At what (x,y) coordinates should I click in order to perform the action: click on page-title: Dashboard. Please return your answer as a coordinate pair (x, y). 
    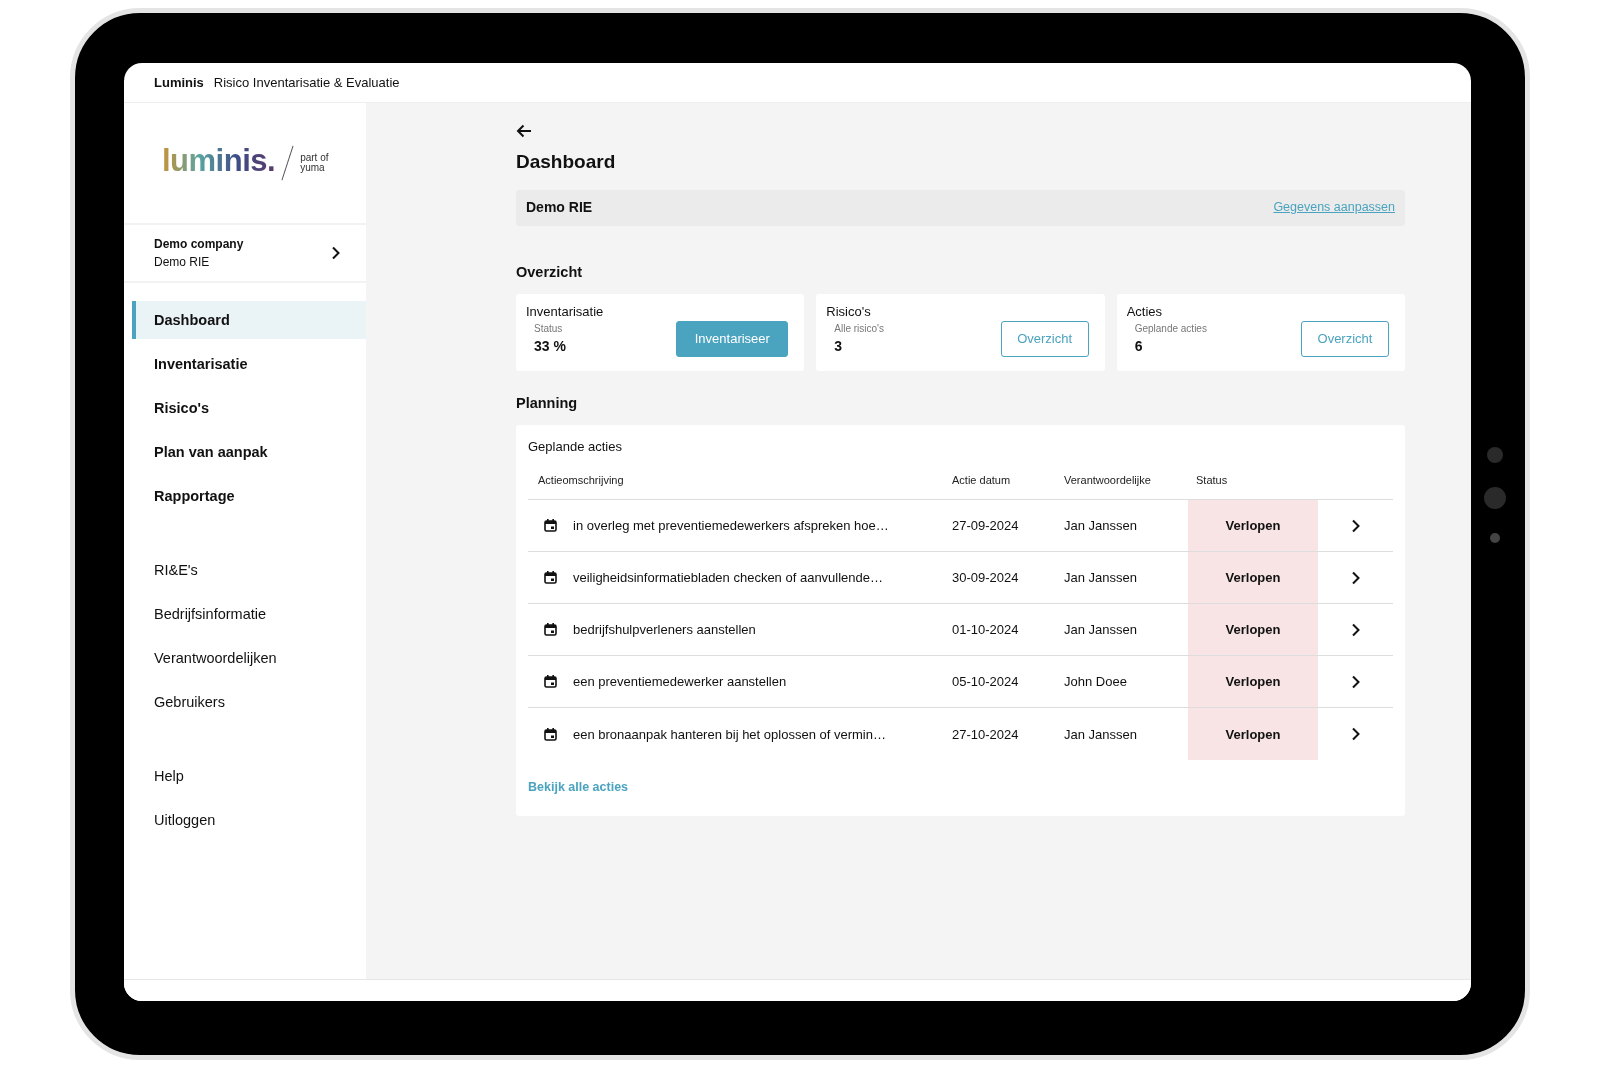
    Looking at the image, I should click on (566, 162).